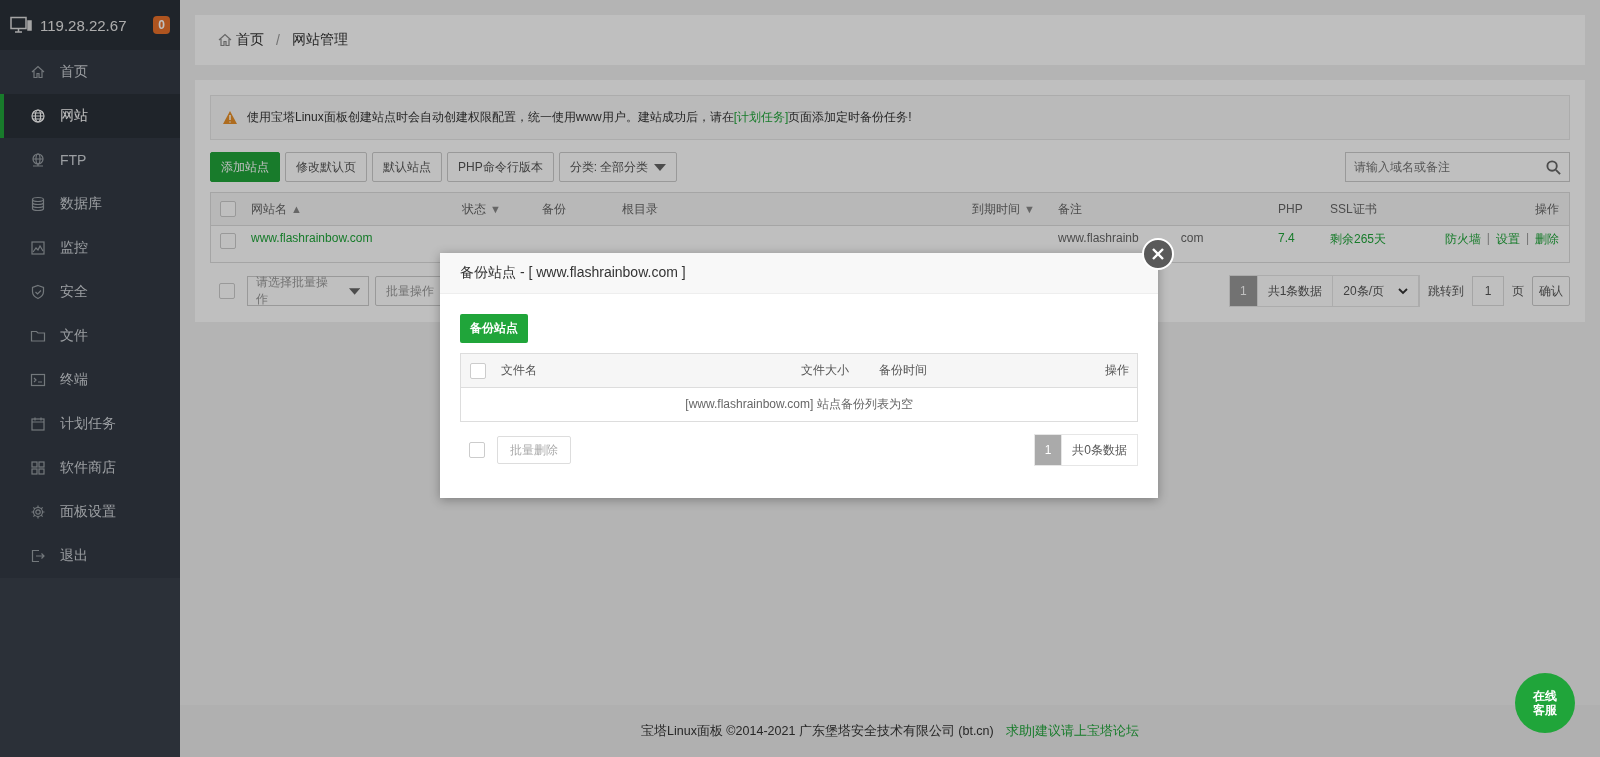 Image resolution: width=1600 pixels, height=757 pixels. What do you see at coordinates (407, 167) in the screenshot?
I see `toolbar-button: 默认站点` at bounding box center [407, 167].